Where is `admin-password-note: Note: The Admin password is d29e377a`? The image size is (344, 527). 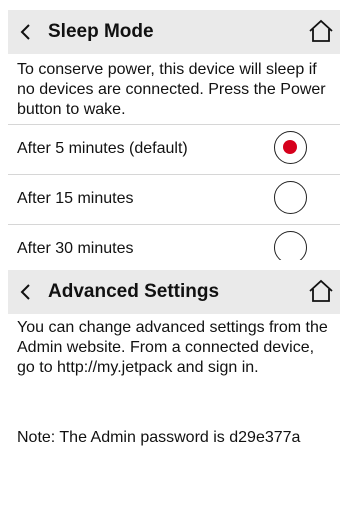
admin-password-note: Note: The Admin password is d29e377a is located at coordinates (159, 437).